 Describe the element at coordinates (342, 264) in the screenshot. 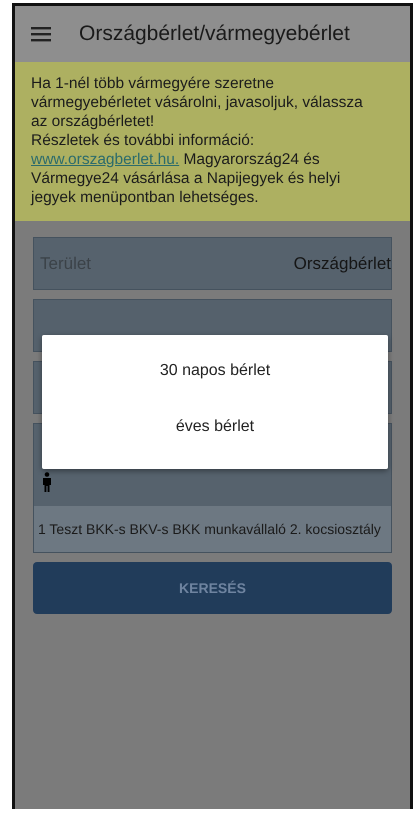

I see `field-value: Országbérlet` at that location.